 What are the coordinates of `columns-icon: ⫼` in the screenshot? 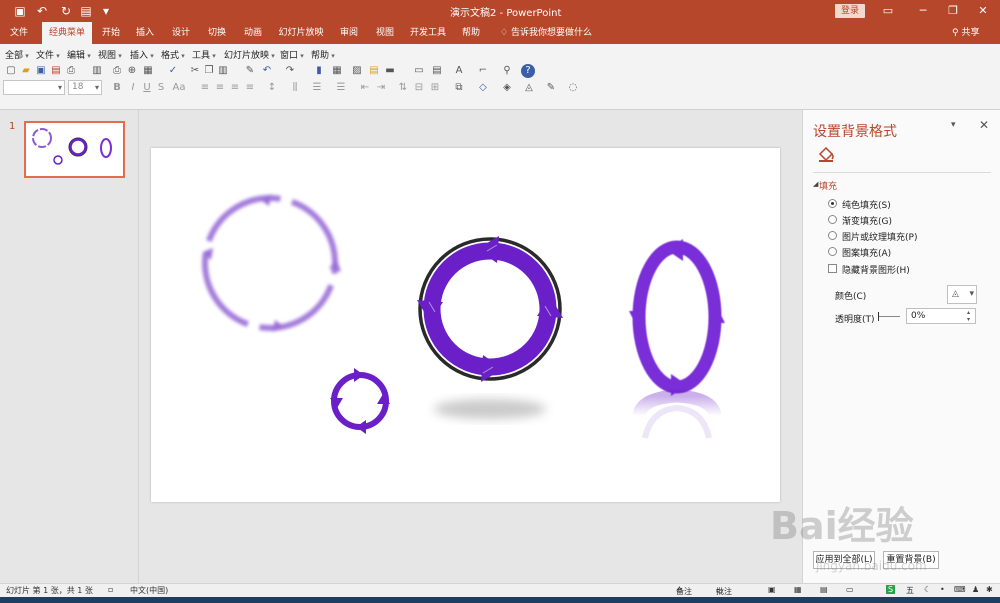 It's located at (295, 88).